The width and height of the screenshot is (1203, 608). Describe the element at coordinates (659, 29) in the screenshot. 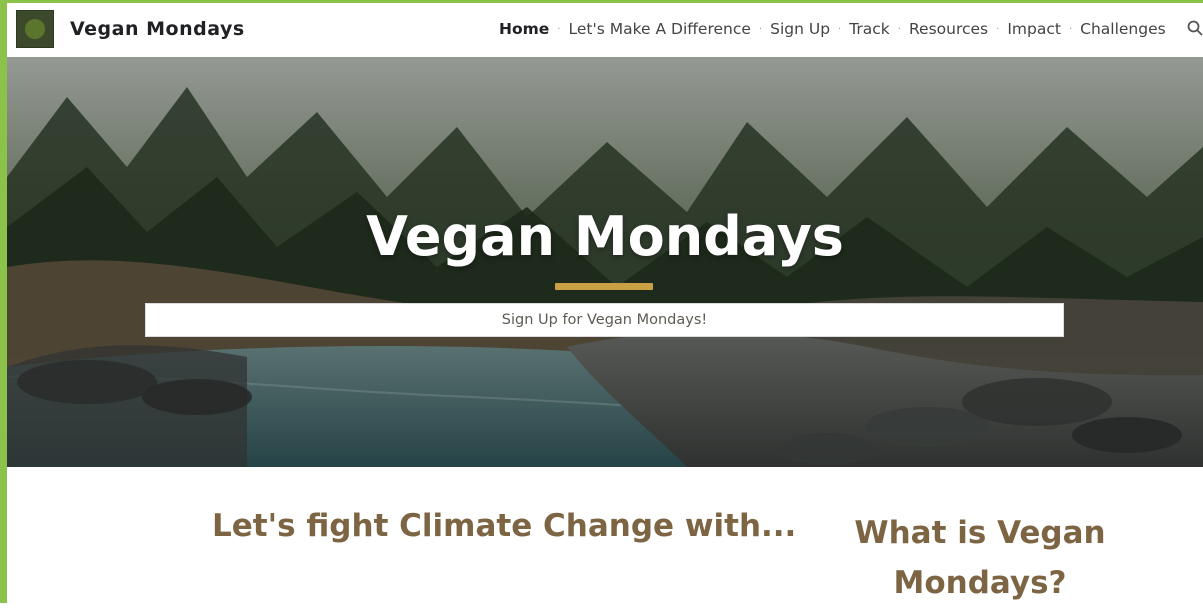

I see `nav-item-difference: Let's Make A Difference` at that location.